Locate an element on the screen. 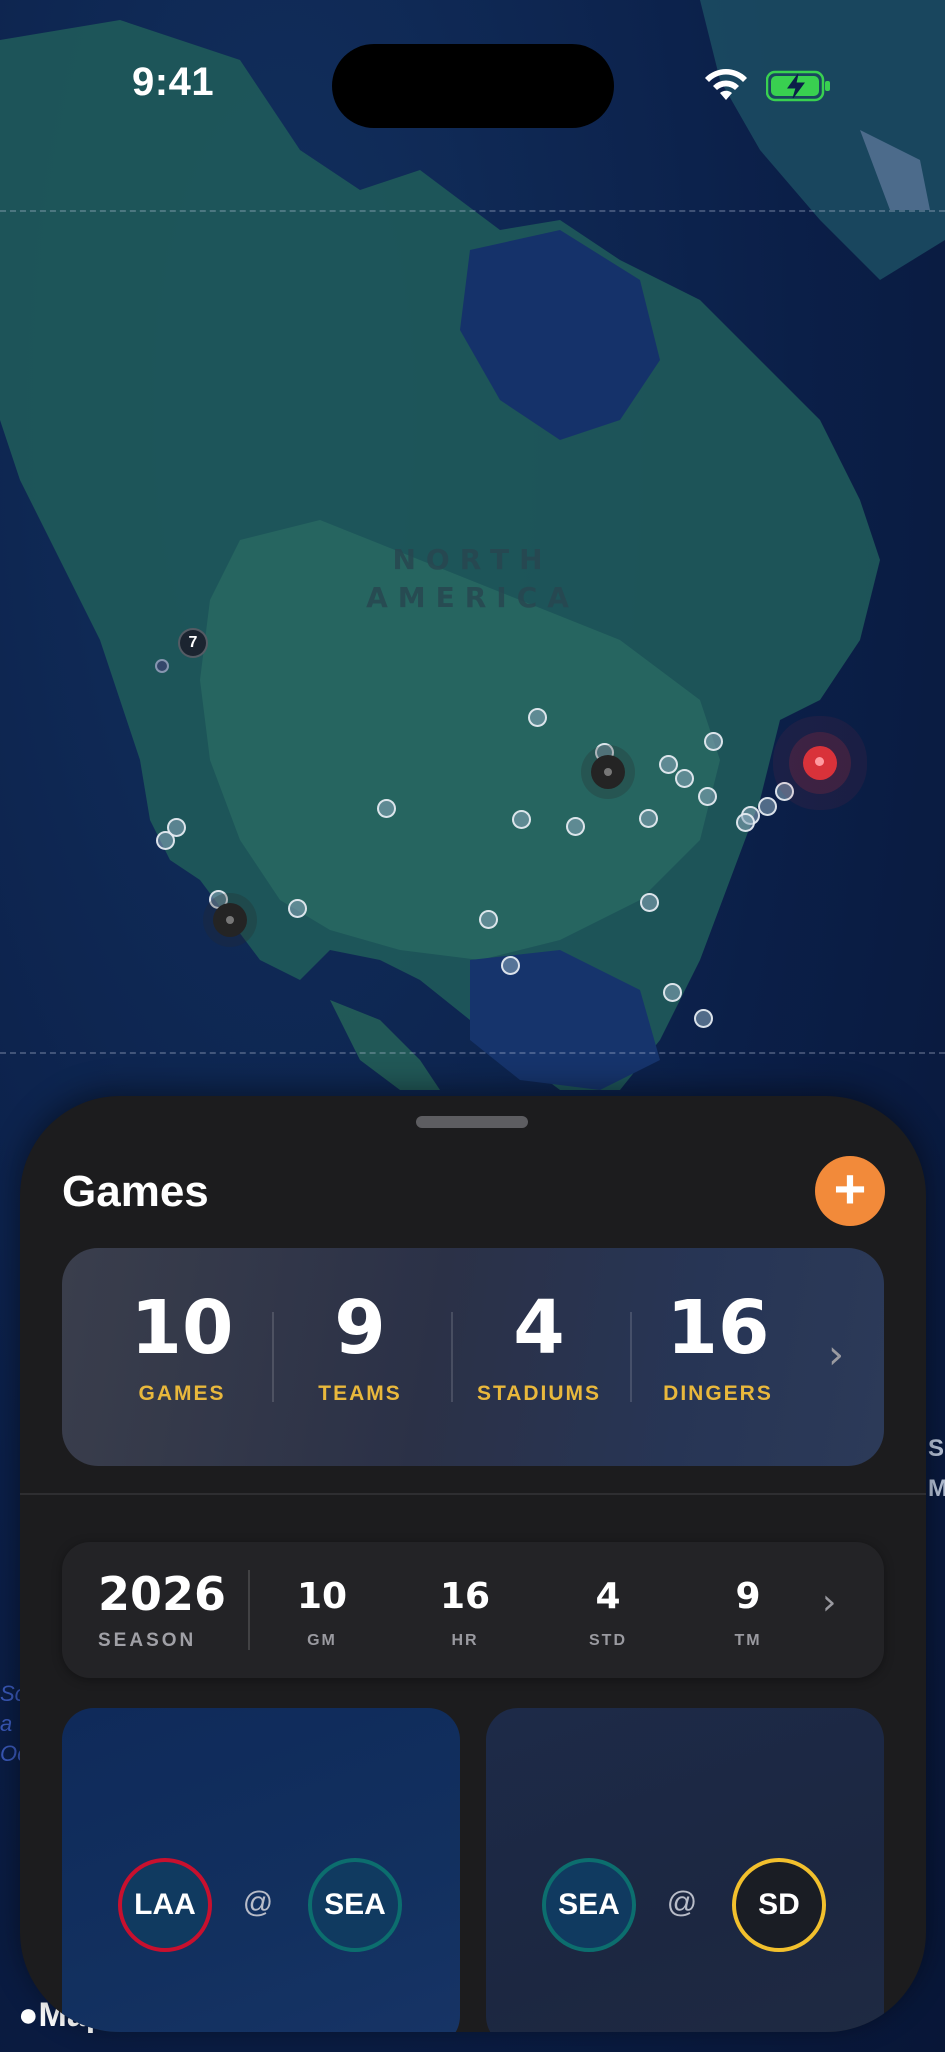 The width and height of the screenshot is (945, 2052). stat-games: 10 GAMES is located at coordinates (182, 1347).